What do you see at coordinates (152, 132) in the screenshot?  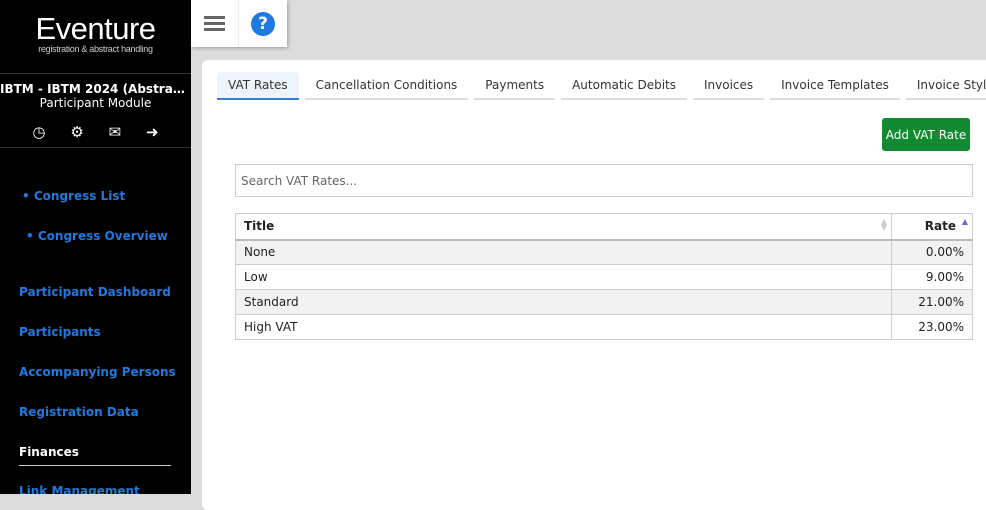 I see `logout-icon: ➜` at bounding box center [152, 132].